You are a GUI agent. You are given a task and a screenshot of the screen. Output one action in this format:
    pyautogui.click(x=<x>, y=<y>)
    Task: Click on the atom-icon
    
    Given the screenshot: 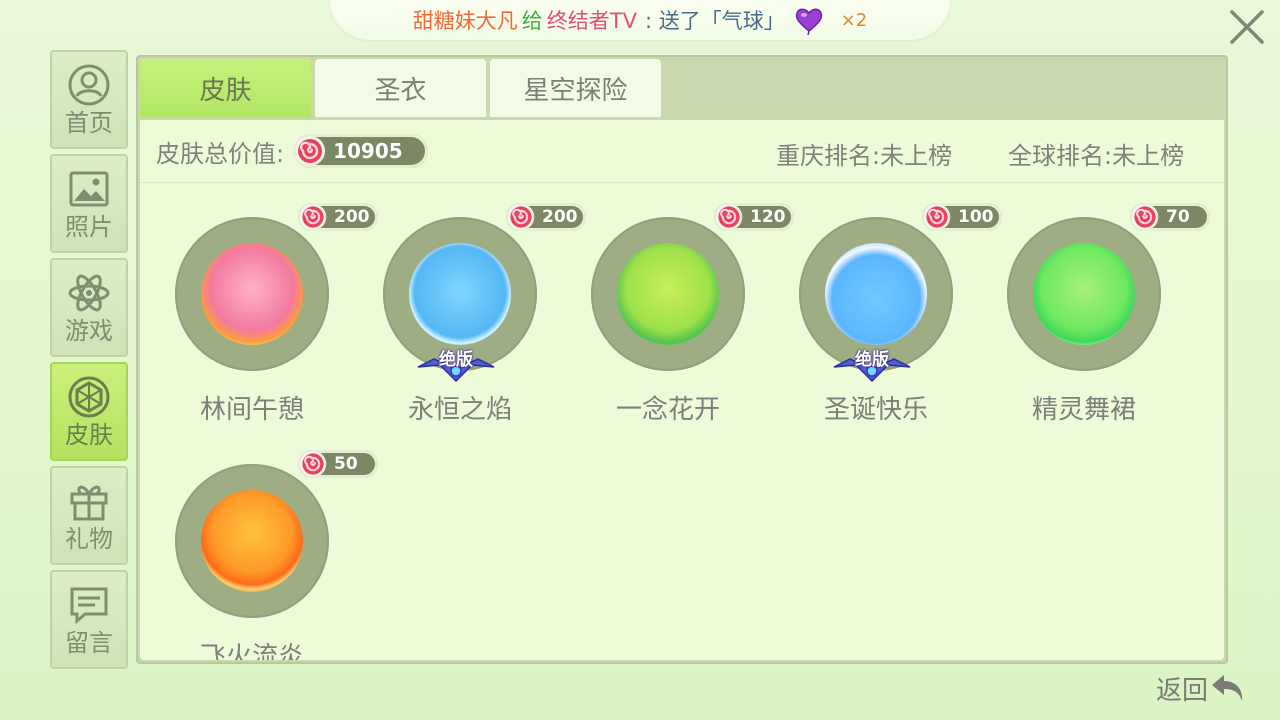 What is the action you would take?
    pyautogui.click(x=89, y=293)
    